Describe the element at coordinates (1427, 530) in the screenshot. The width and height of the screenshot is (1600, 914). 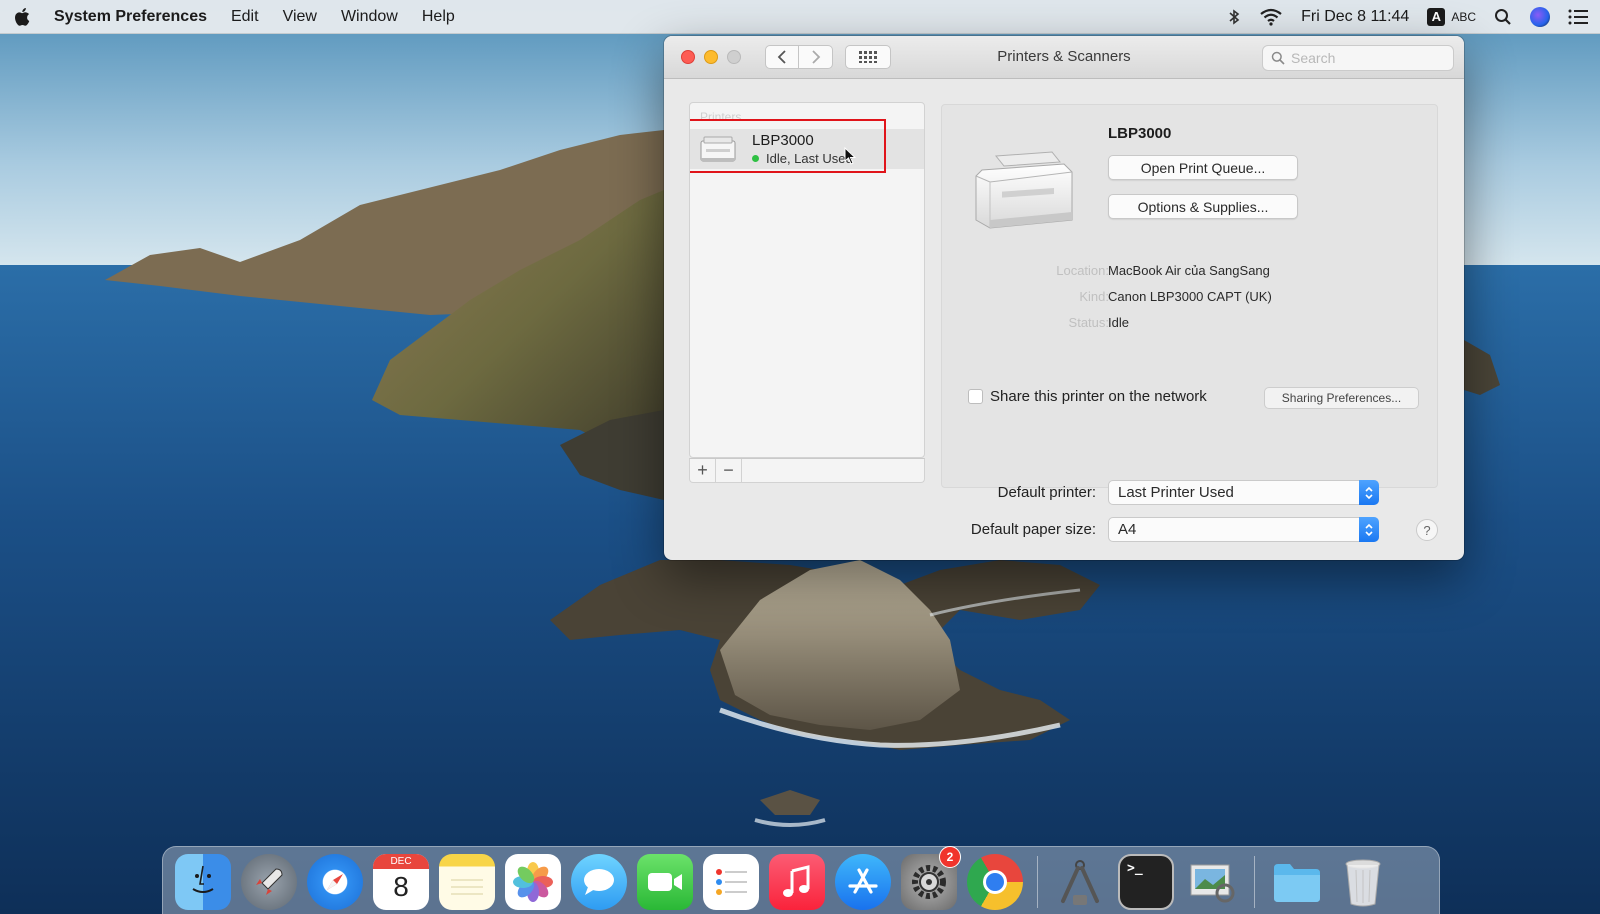
I see `help-button: ?` at that location.